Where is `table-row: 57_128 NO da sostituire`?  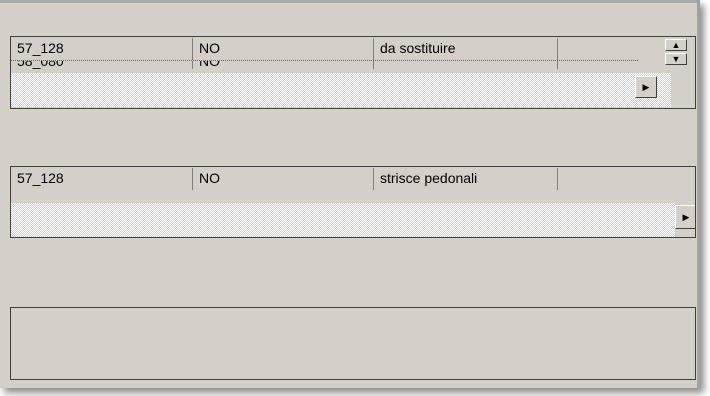 table-row: 57_128 NO da sostituire is located at coordinates (324, 49).